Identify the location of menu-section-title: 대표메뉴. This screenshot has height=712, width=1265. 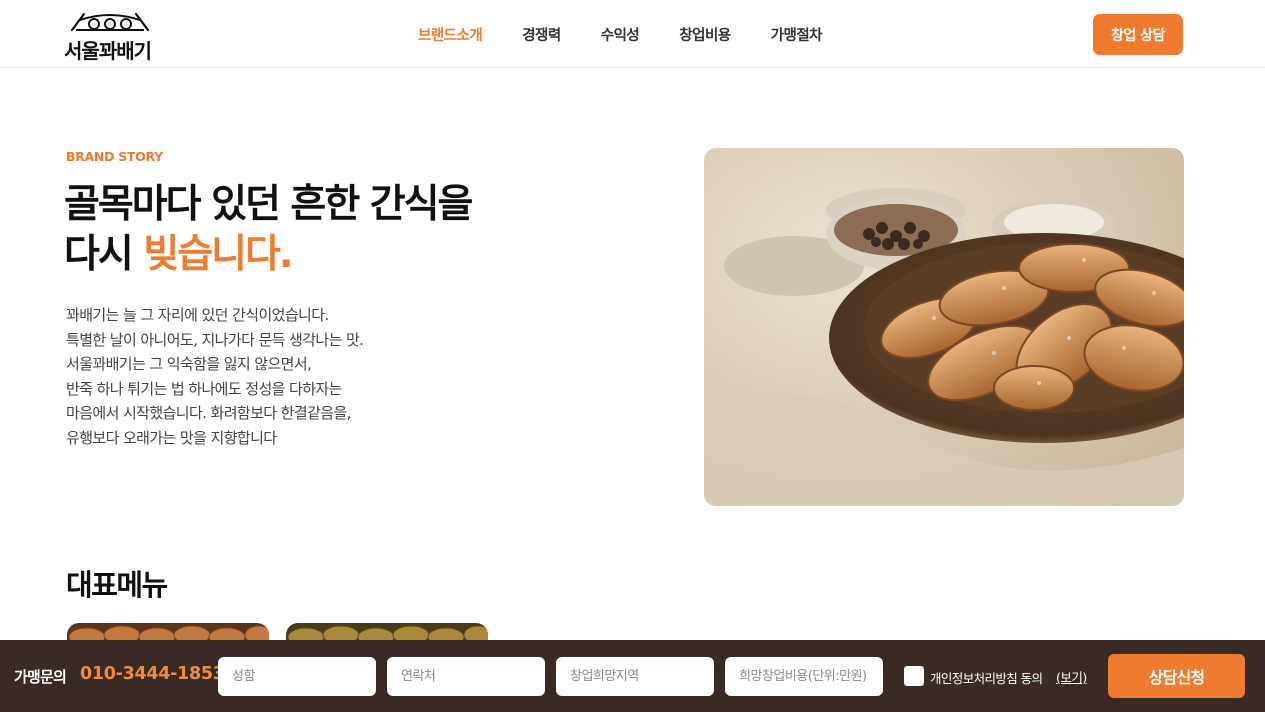
(117, 585).